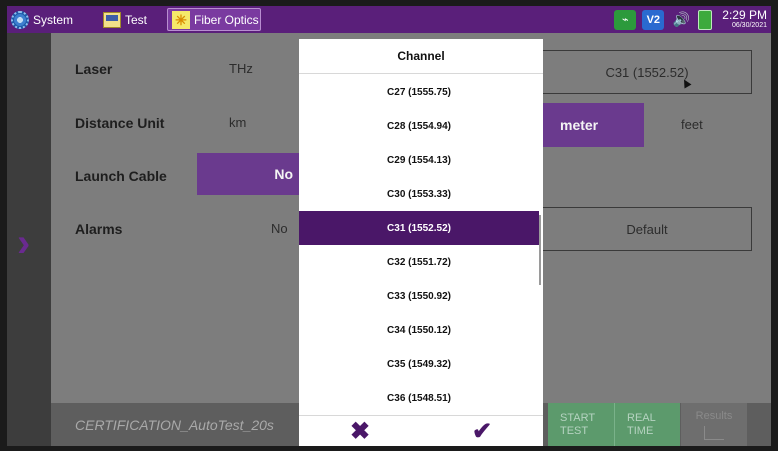 This screenshot has width=778, height=451. Describe the element at coordinates (419, 364) in the screenshot. I see `channel-option: C35 (1549.32)` at that location.